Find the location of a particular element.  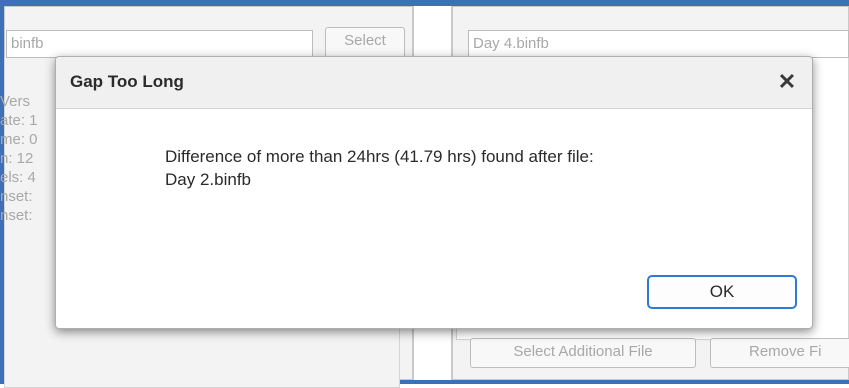

file-list-item: Day 4.binfb is located at coordinates (658, 44).